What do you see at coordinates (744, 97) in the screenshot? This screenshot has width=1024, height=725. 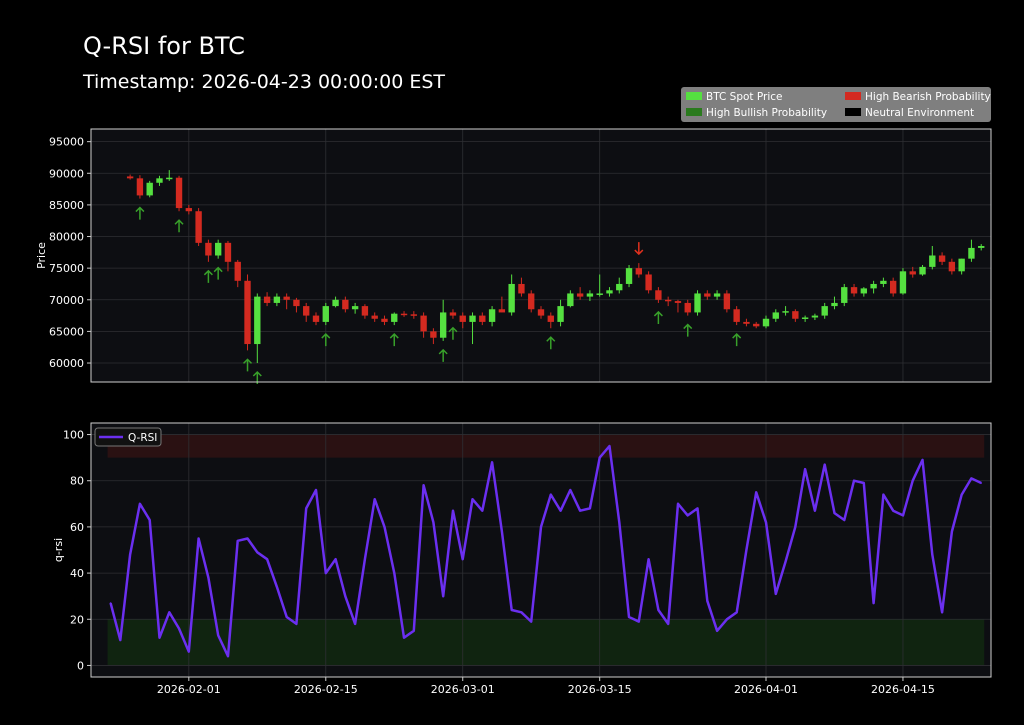 I see `legend-label: BTC Spot Price` at bounding box center [744, 97].